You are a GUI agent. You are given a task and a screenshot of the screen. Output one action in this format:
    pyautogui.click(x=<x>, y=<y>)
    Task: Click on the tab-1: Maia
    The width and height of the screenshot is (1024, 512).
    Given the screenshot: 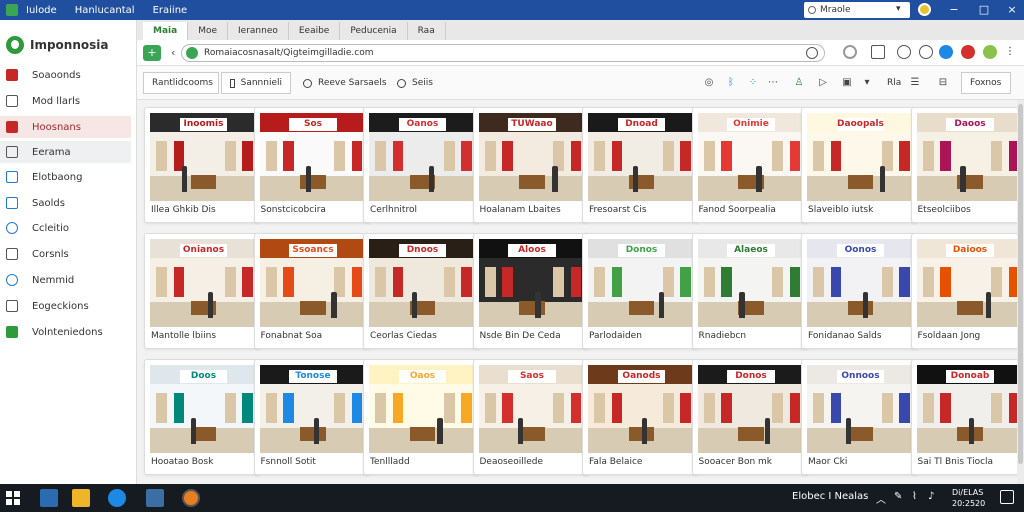 What is the action you would take?
    pyautogui.click(x=166, y=31)
    